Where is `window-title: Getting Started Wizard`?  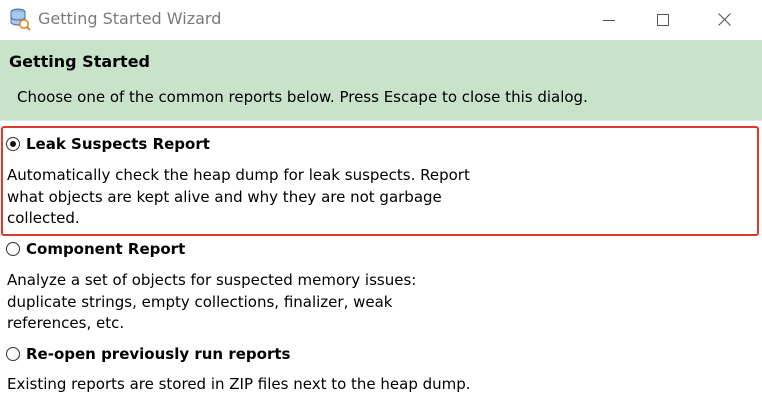 window-title: Getting Started Wizard is located at coordinates (130, 18).